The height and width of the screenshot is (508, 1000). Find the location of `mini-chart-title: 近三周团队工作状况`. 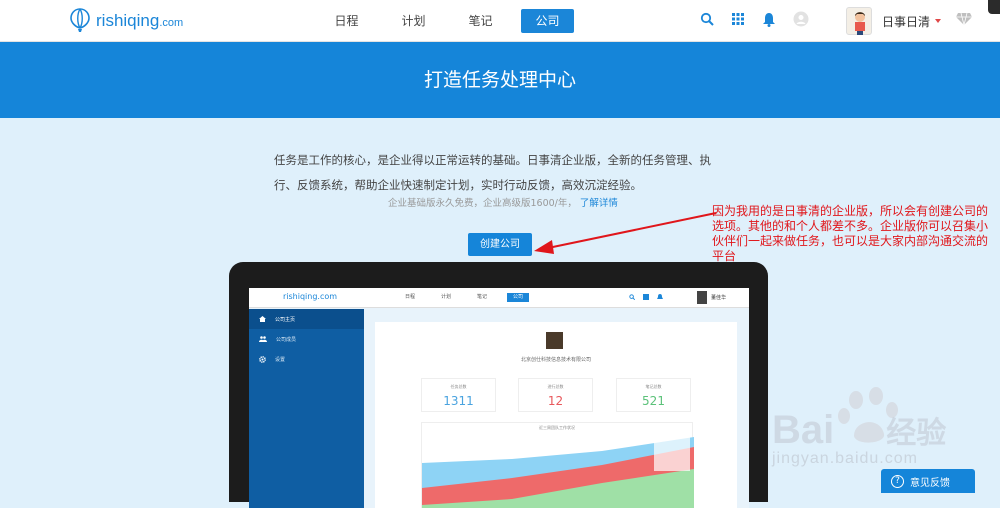

mini-chart-title: 近三周团队工作状况 is located at coordinates (557, 427).